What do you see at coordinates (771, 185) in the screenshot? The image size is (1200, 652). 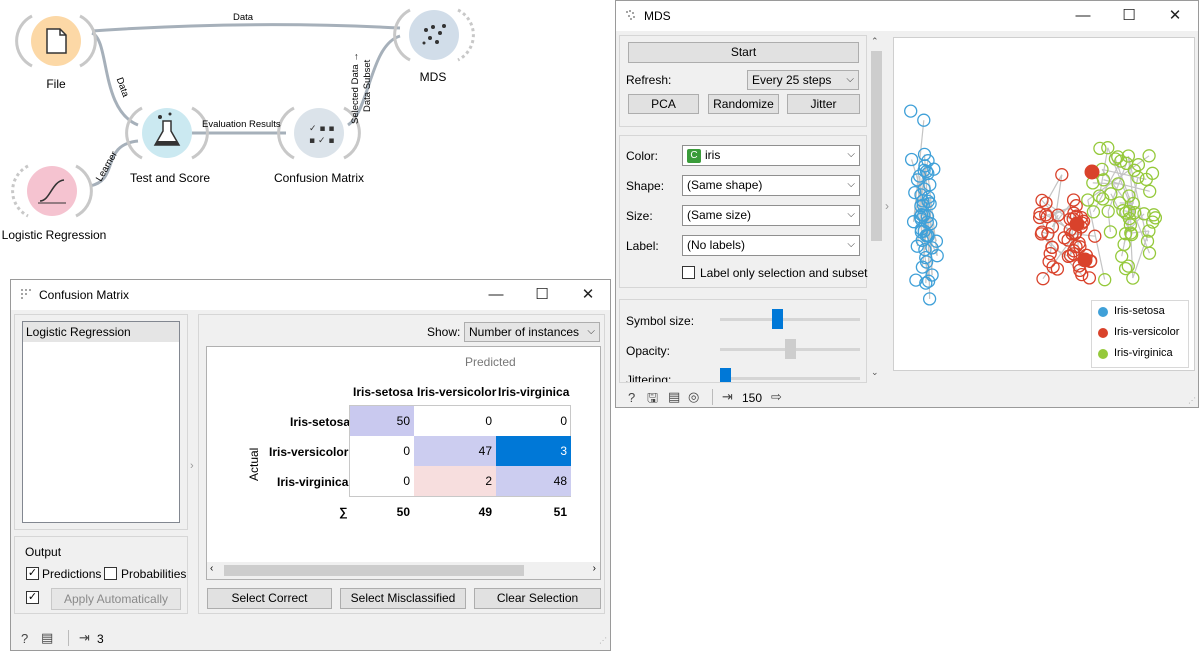 I see `shape-select: (Same shape) ⌵` at bounding box center [771, 185].